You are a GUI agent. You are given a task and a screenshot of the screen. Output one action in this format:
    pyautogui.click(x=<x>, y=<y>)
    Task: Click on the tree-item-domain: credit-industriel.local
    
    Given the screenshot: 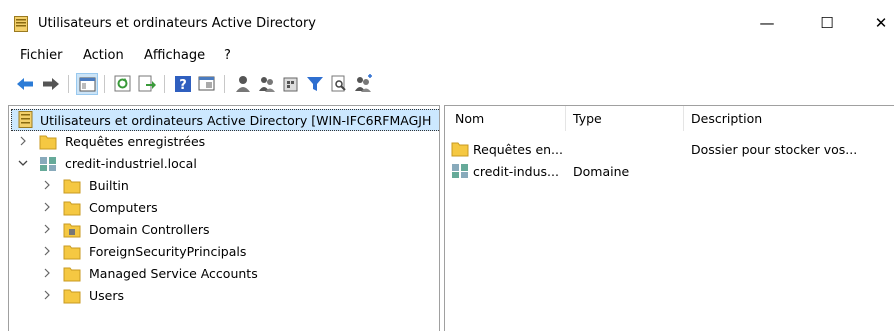 What is the action you would take?
    pyautogui.click(x=225, y=164)
    